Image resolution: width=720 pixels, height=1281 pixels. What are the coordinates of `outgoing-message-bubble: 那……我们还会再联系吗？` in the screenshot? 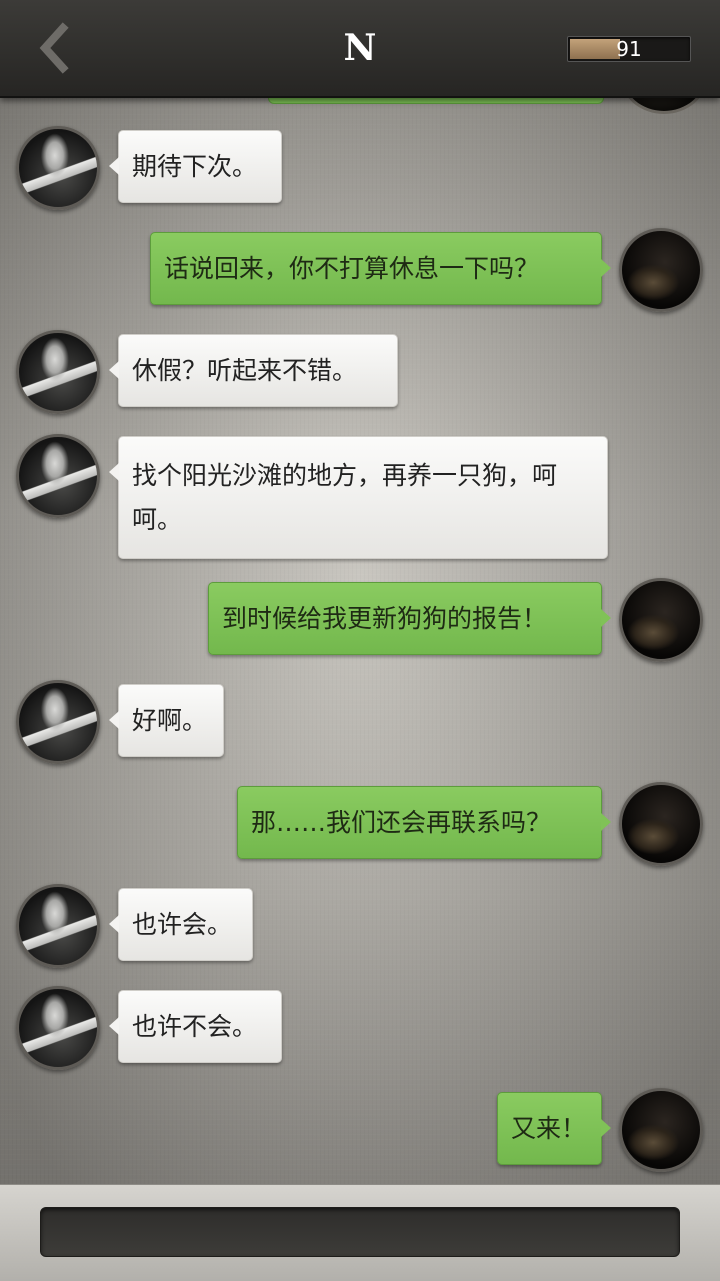 It's located at (424, 822).